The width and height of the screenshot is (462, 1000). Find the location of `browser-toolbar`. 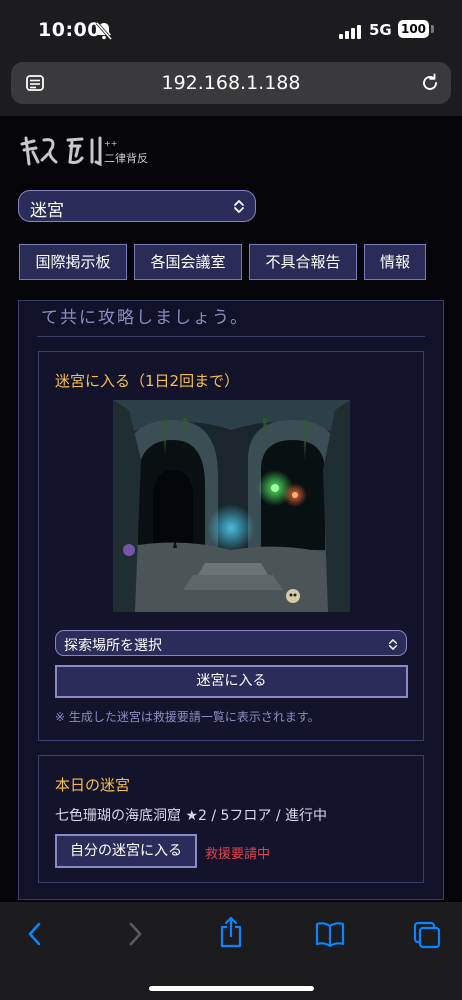

browser-toolbar is located at coordinates (231, 951).